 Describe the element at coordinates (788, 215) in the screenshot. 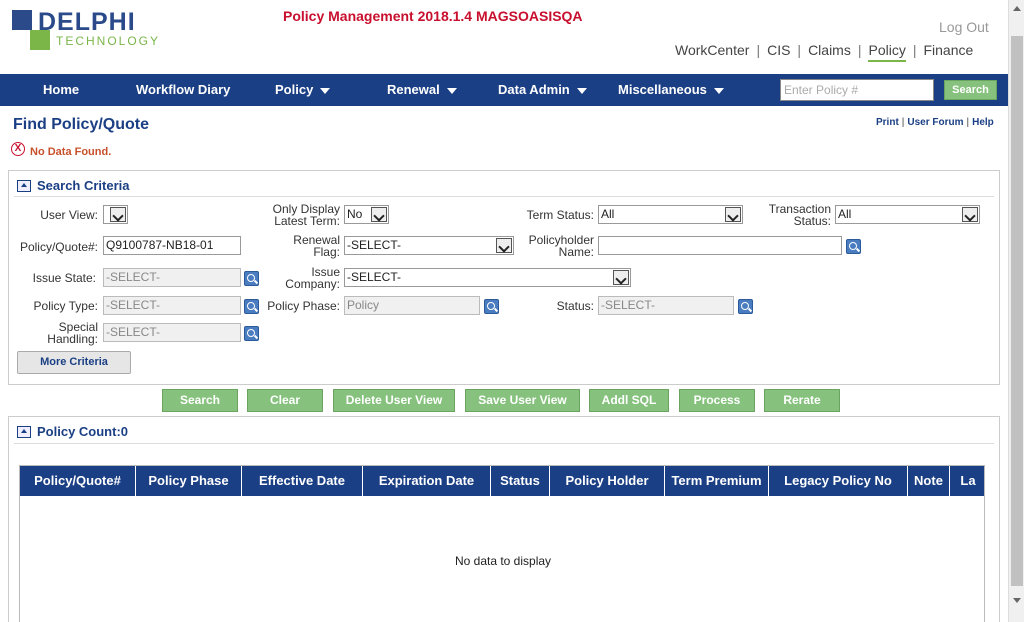

I see `transaction-status-label: Transaction Status:` at that location.